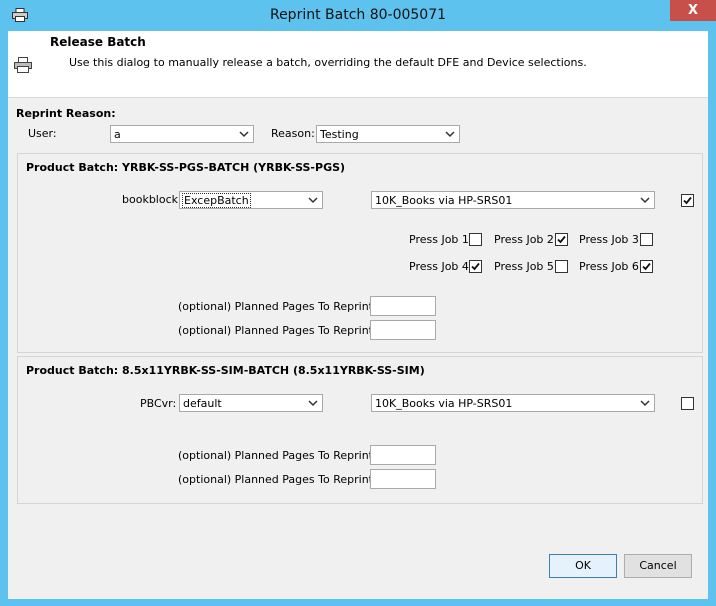  What do you see at coordinates (281, 479) in the screenshot?
I see `batch2-planned2-label: (optional) Planned Pages To Reprint2:` at bounding box center [281, 479].